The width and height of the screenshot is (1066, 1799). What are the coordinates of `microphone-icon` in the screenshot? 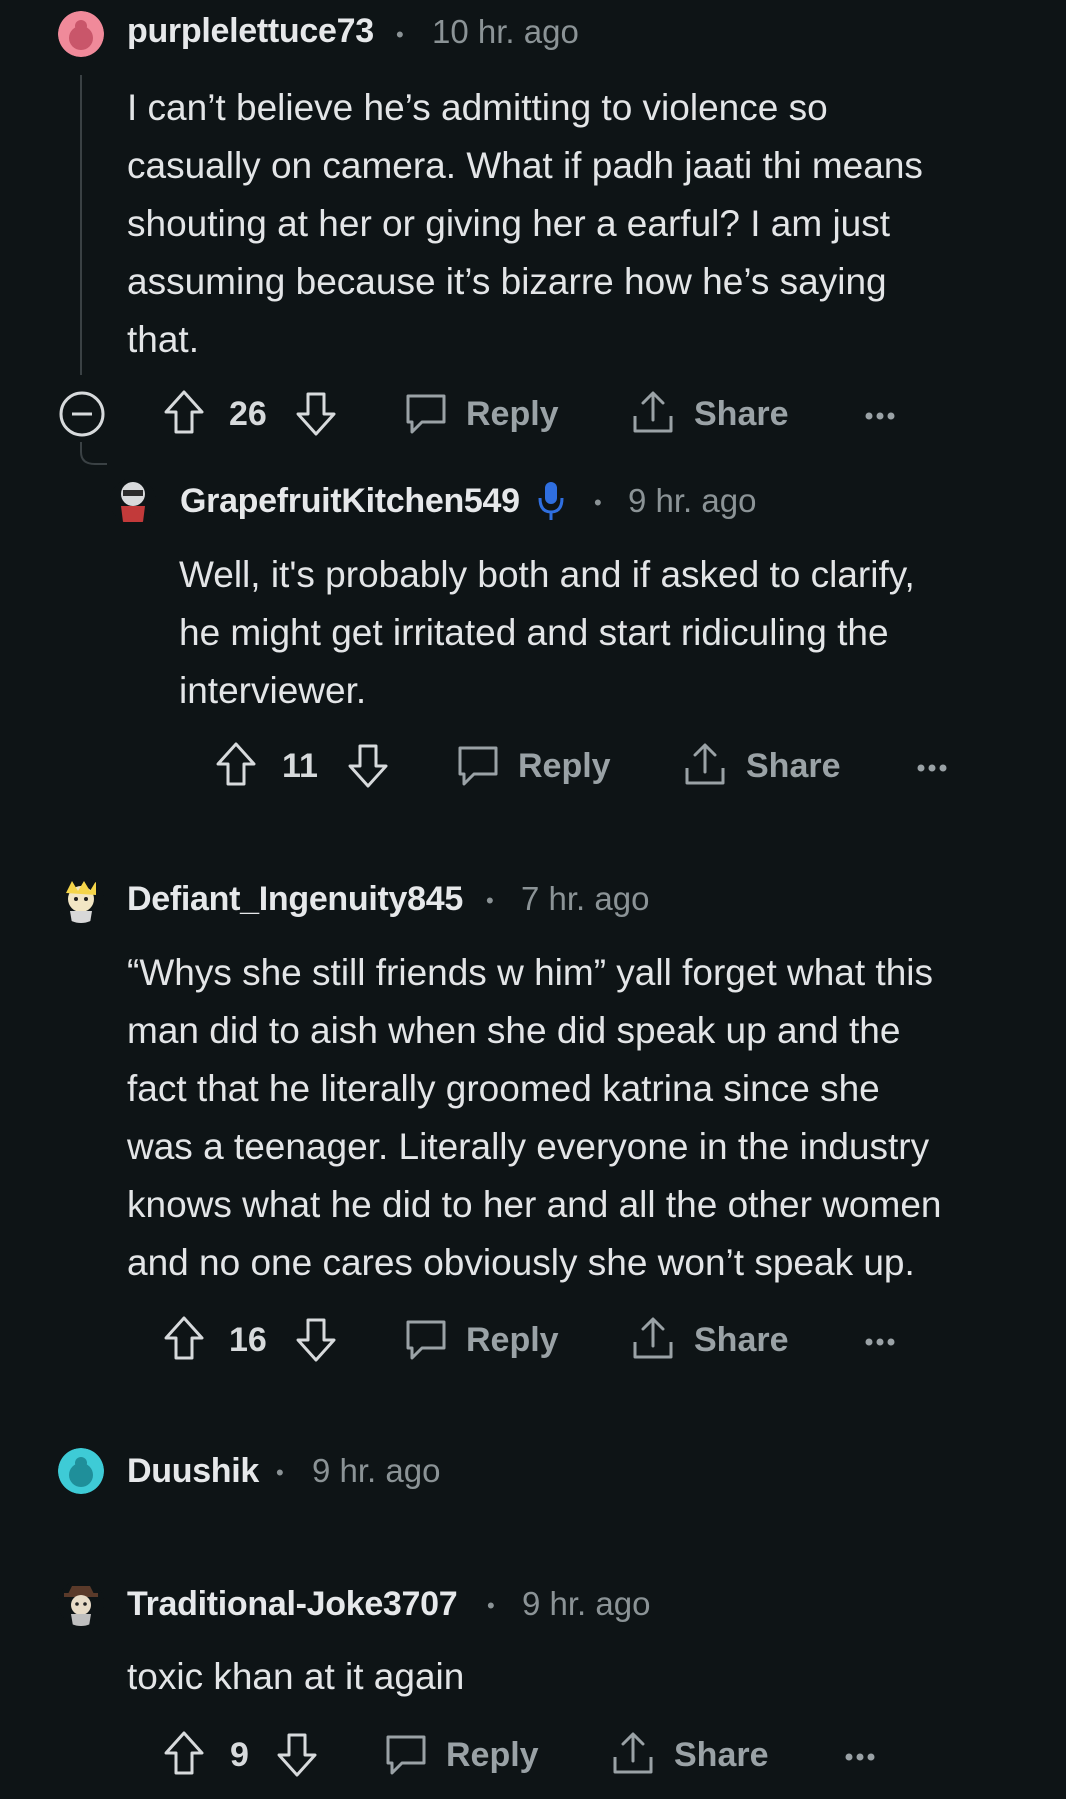 It's located at (551, 501).